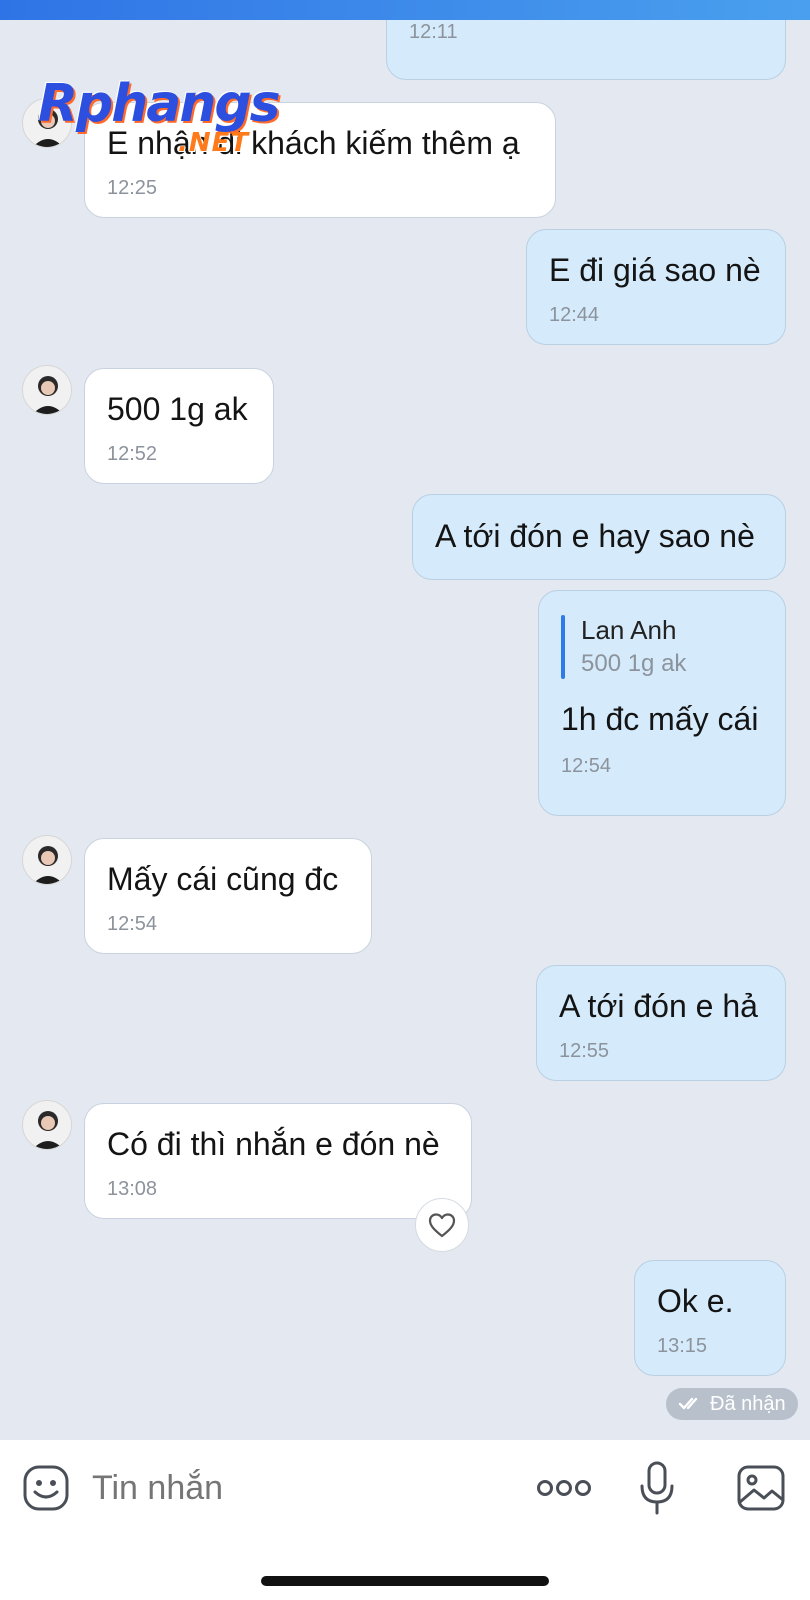 This screenshot has height=1600, width=810. What do you see at coordinates (584, 1051) in the screenshot?
I see `message-time: 12:55` at bounding box center [584, 1051].